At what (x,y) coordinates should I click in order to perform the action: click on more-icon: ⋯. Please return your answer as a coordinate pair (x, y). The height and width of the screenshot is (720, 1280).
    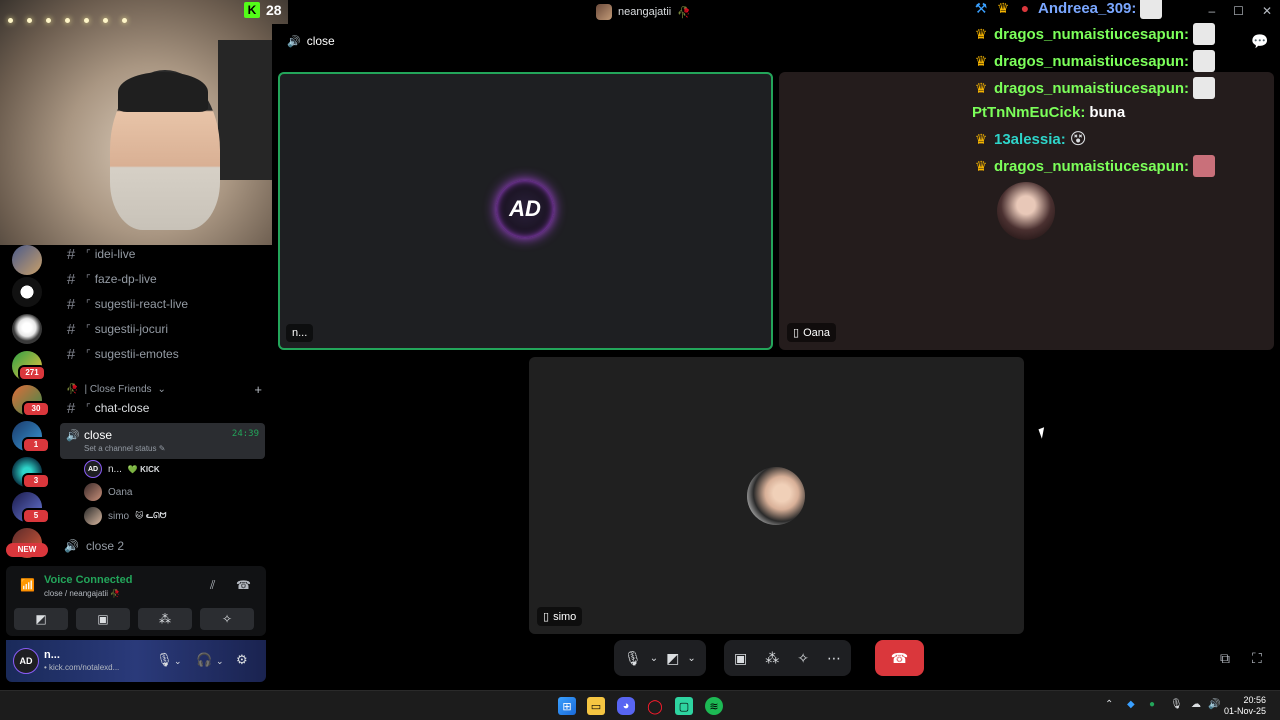
    Looking at the image, I should click on (834, 658).